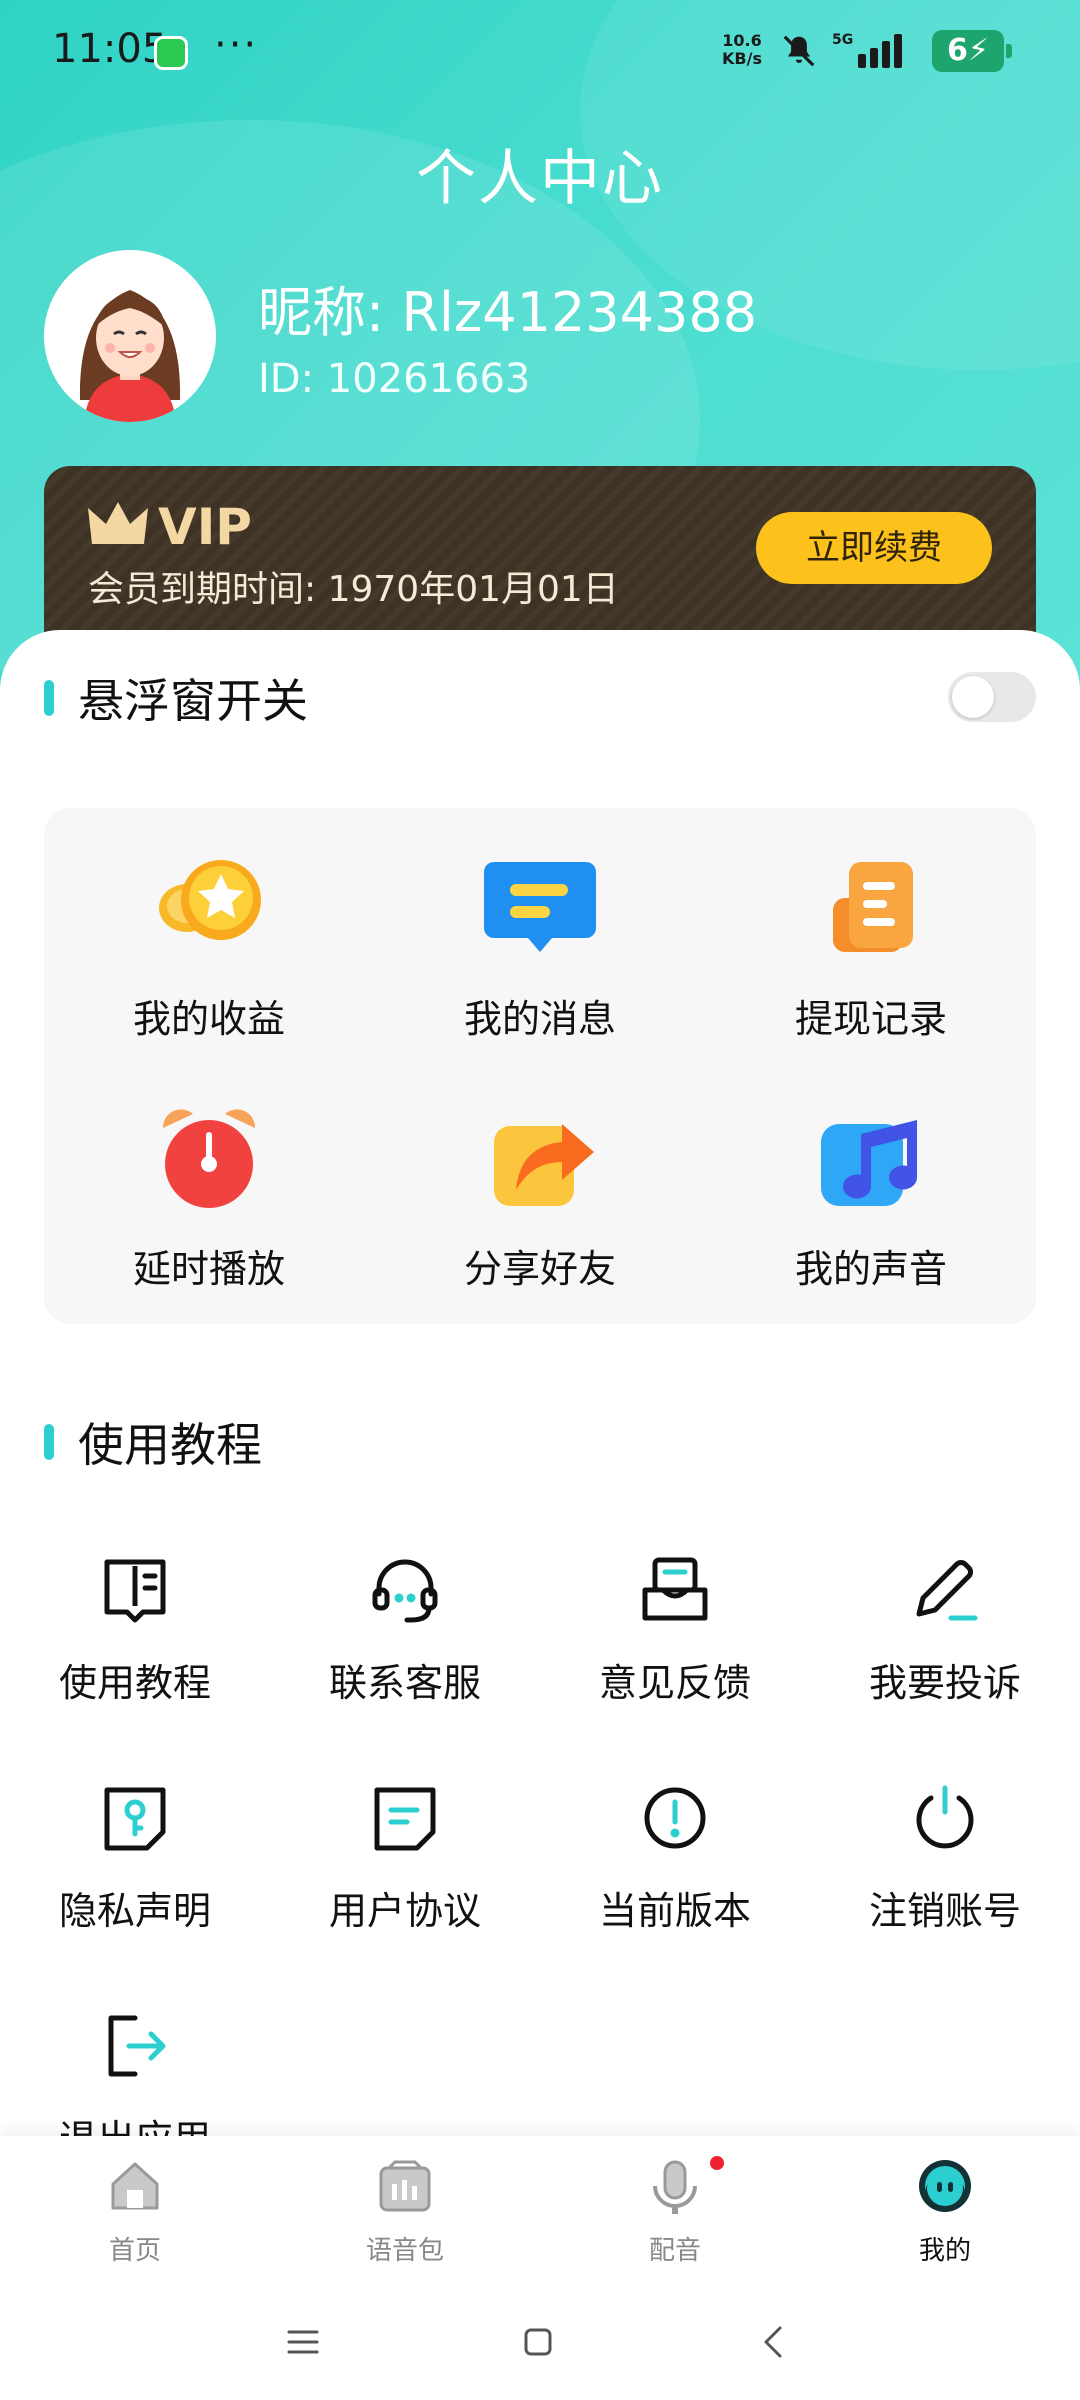 This screenshot has height=2400, width=1080. Describe the element at coordinates (405, 2186) in the screenshot. I see `voice-pack-icon` at that location.